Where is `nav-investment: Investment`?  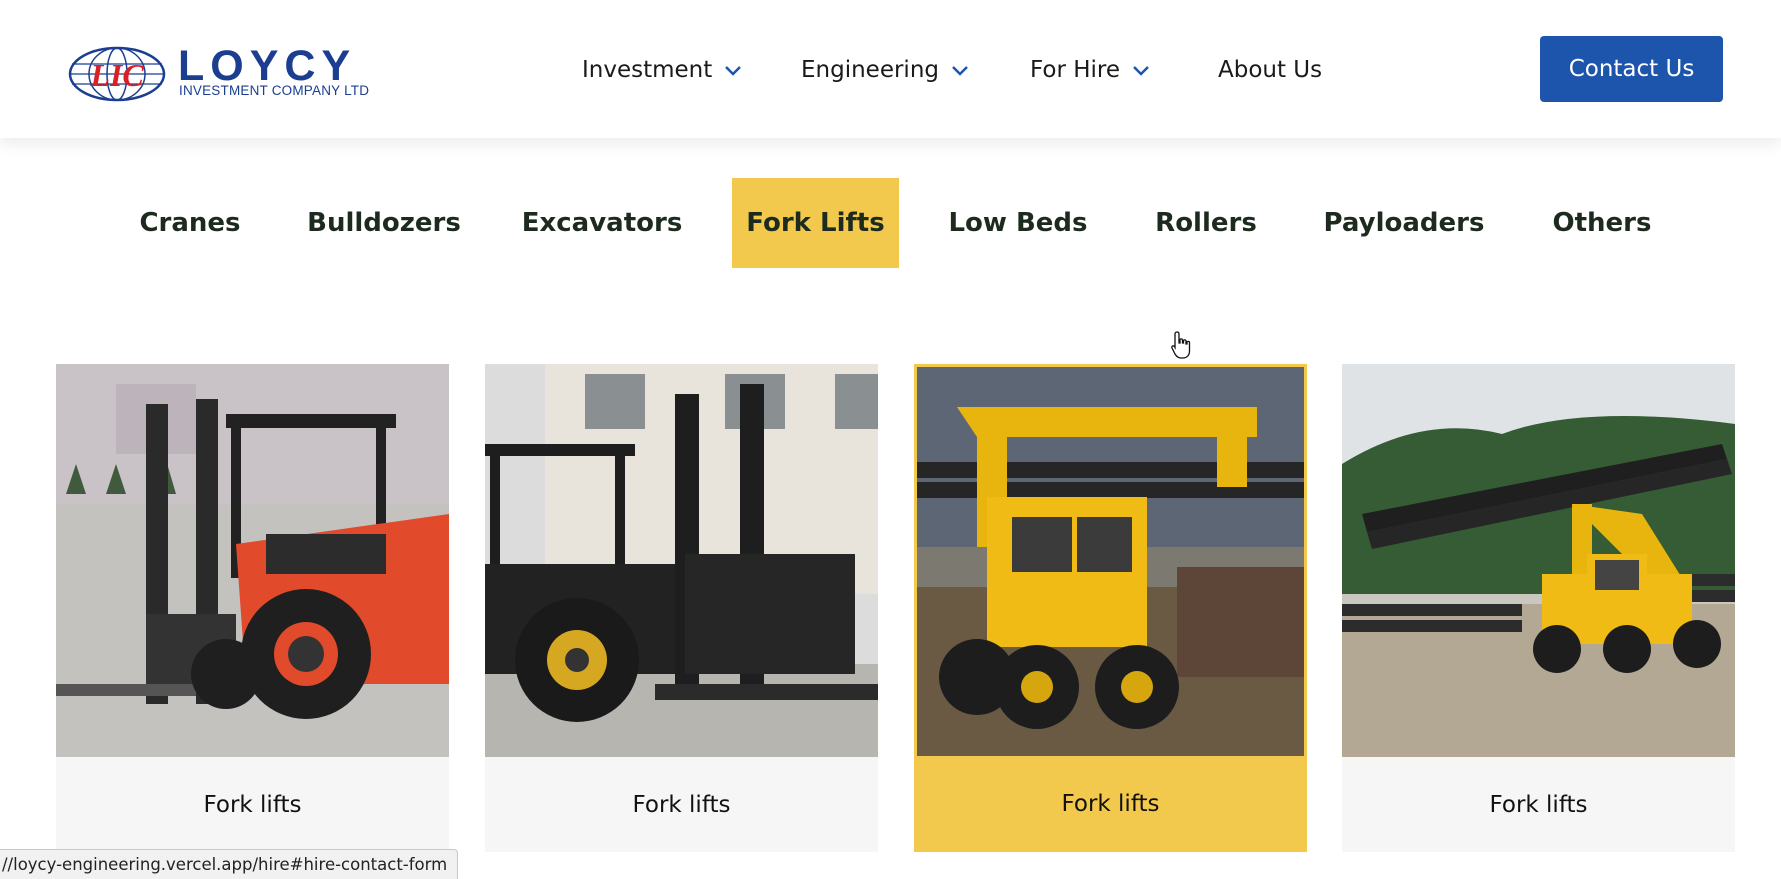 nav-investment: Investment is located at coordinates (662, 70).